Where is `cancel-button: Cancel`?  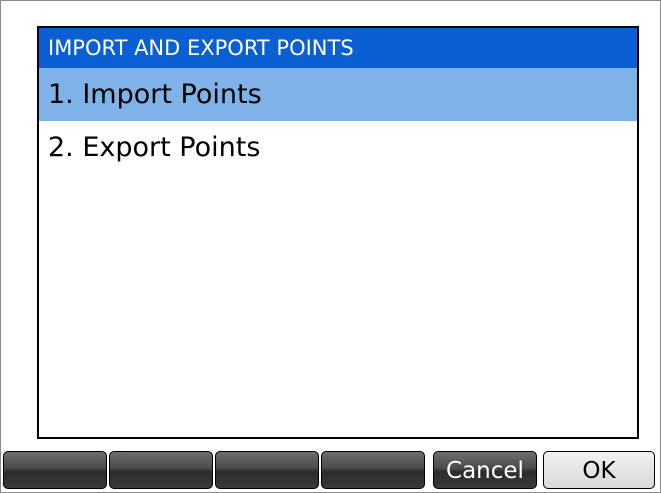
cancel-button: Cancel is located at coordinates (485, 470).